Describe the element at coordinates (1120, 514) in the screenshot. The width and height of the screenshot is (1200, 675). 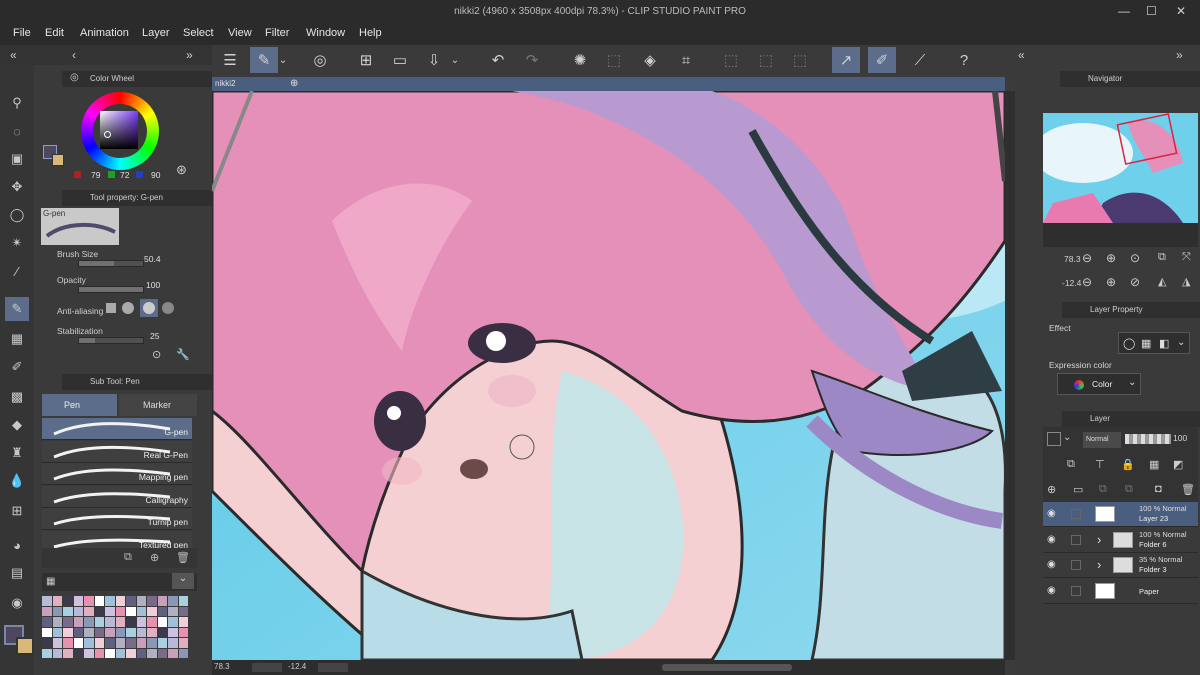
I see `layer-row: ◉ 100 % Normal Layer 23` at that location.